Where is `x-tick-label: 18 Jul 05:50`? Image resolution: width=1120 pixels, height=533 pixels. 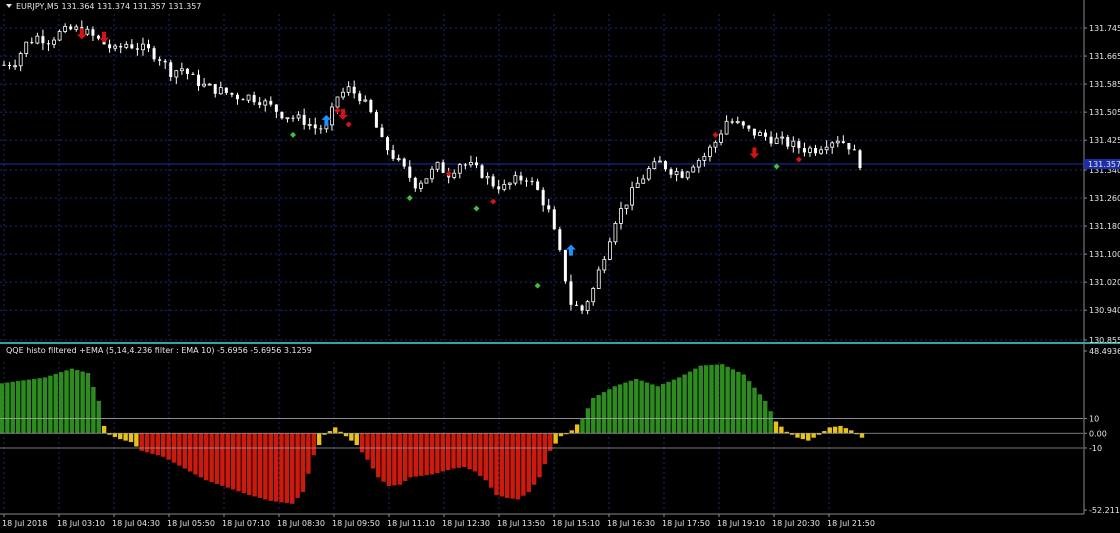 x-tick-label: 18 Jul 05:50 is located at coordinates (191, 523).